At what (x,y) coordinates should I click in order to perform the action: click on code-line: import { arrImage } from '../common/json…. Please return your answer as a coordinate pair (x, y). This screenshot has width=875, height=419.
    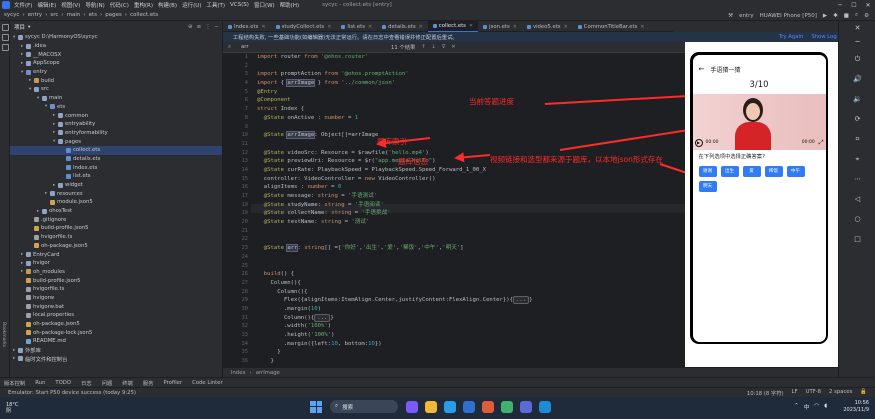
    Looking at the image, I should click on (469, 83).